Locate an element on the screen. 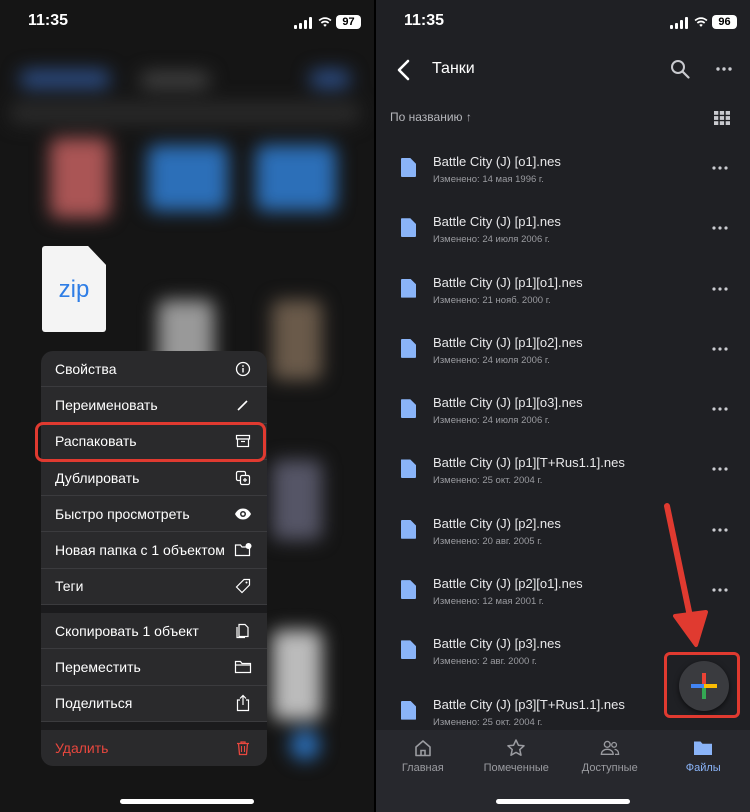 This screenshot has width=750, height=812. file-date: Изменено: 21 нояб. 2000 г. is located at coordinates (492, 300).